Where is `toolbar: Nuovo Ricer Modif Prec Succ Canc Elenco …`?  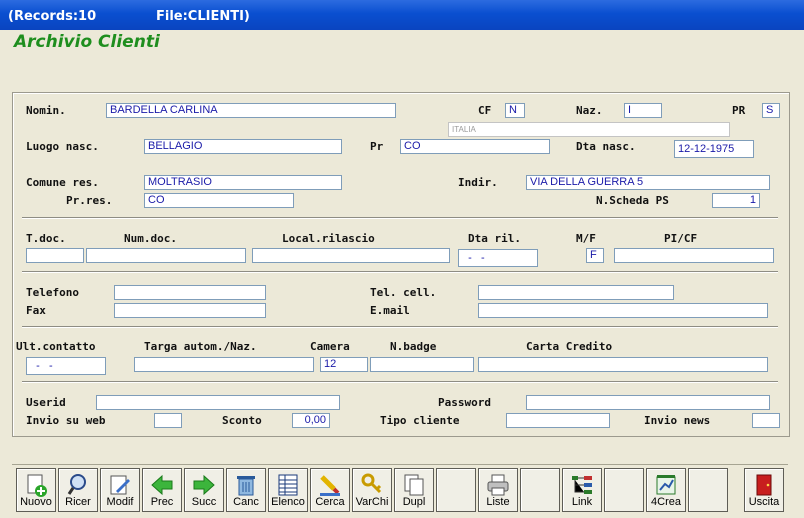
toolbar: Nuovo Ricer Modif Prec Succ Canc Elenco … is located at coordinates (400, 489).